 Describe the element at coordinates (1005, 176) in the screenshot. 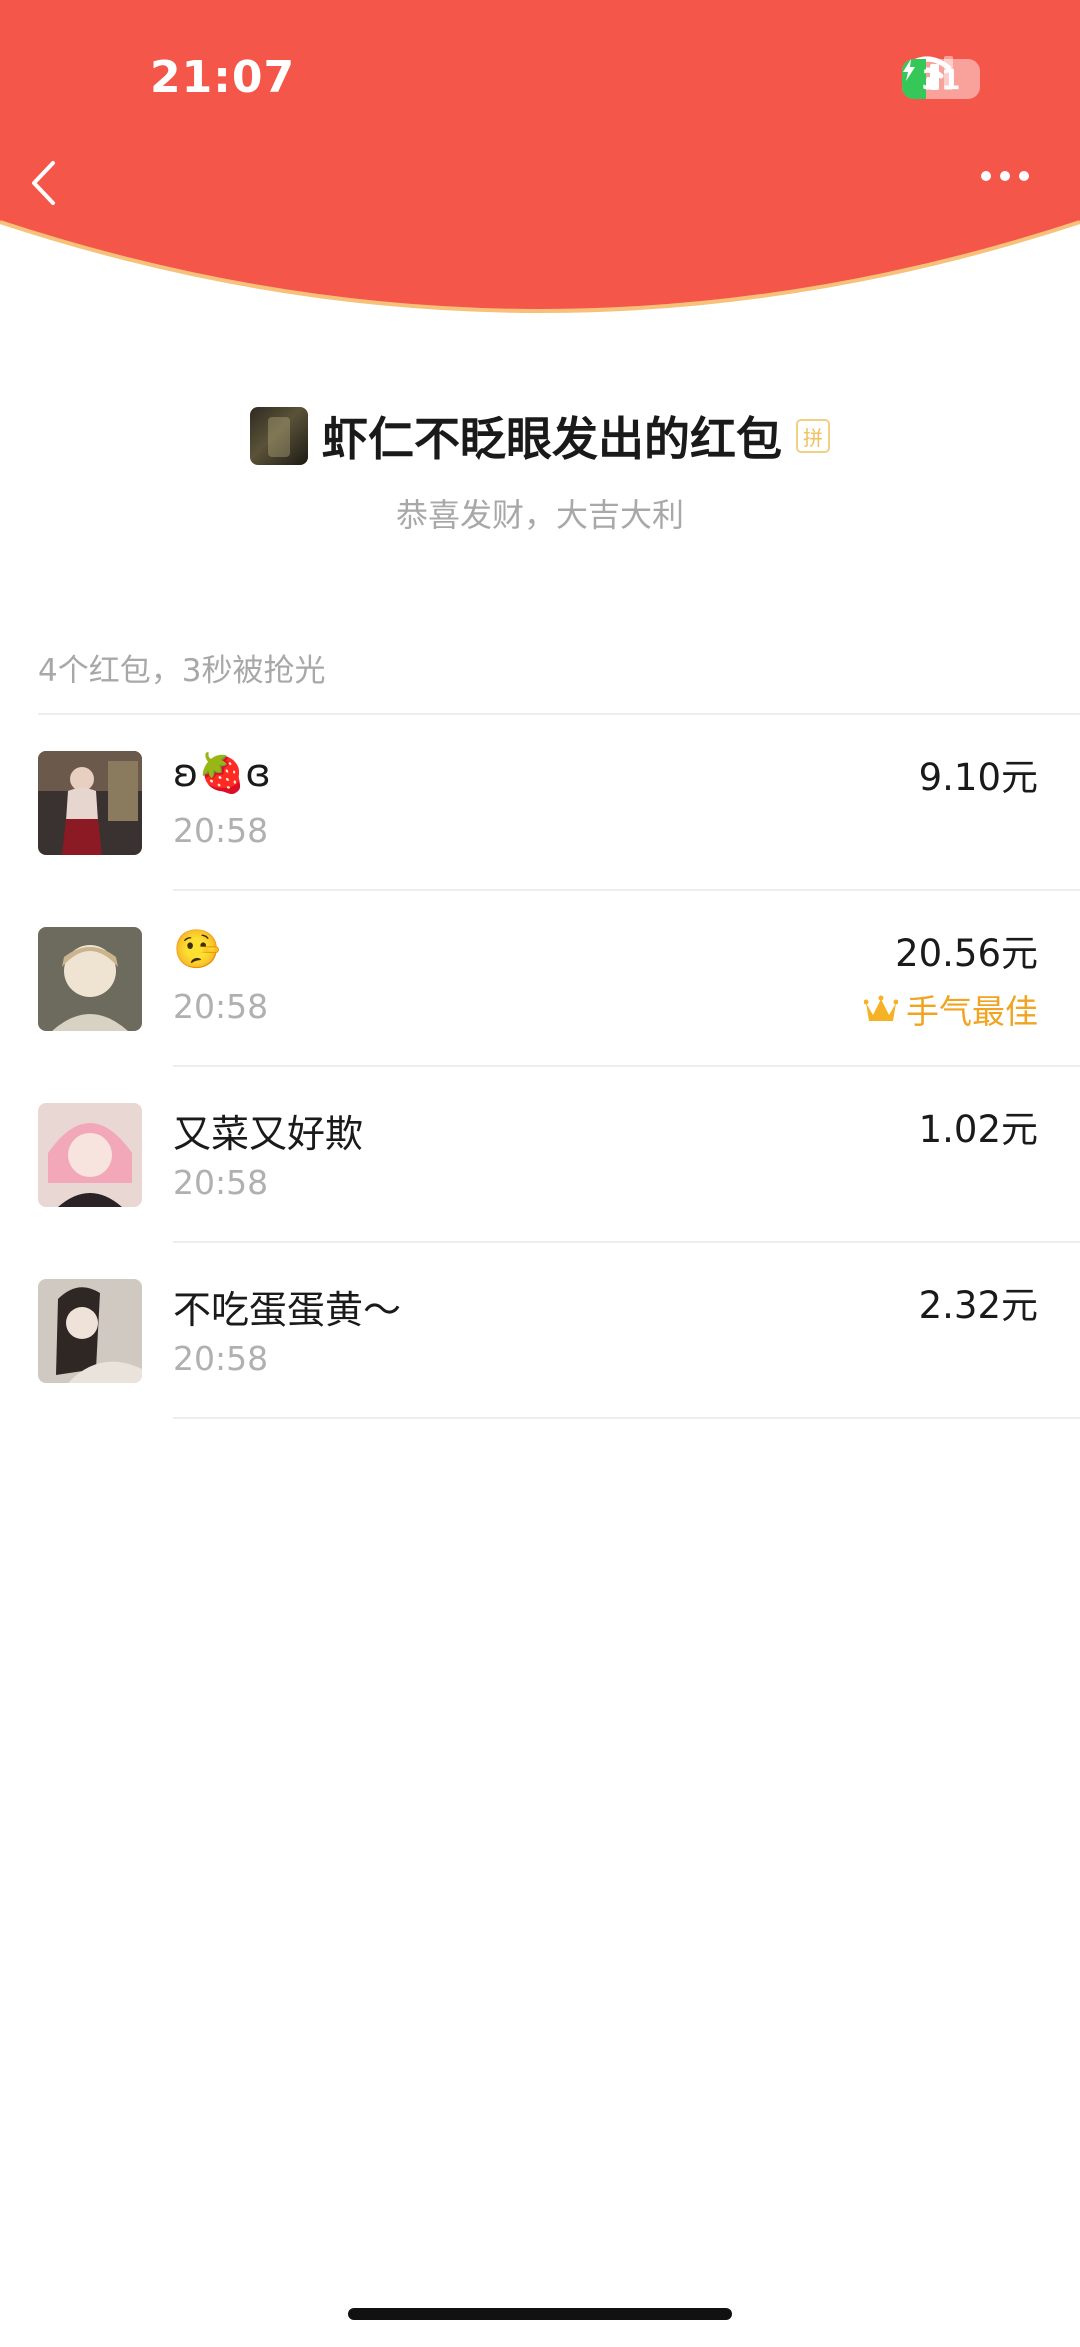

I see `more-icon` at that location.